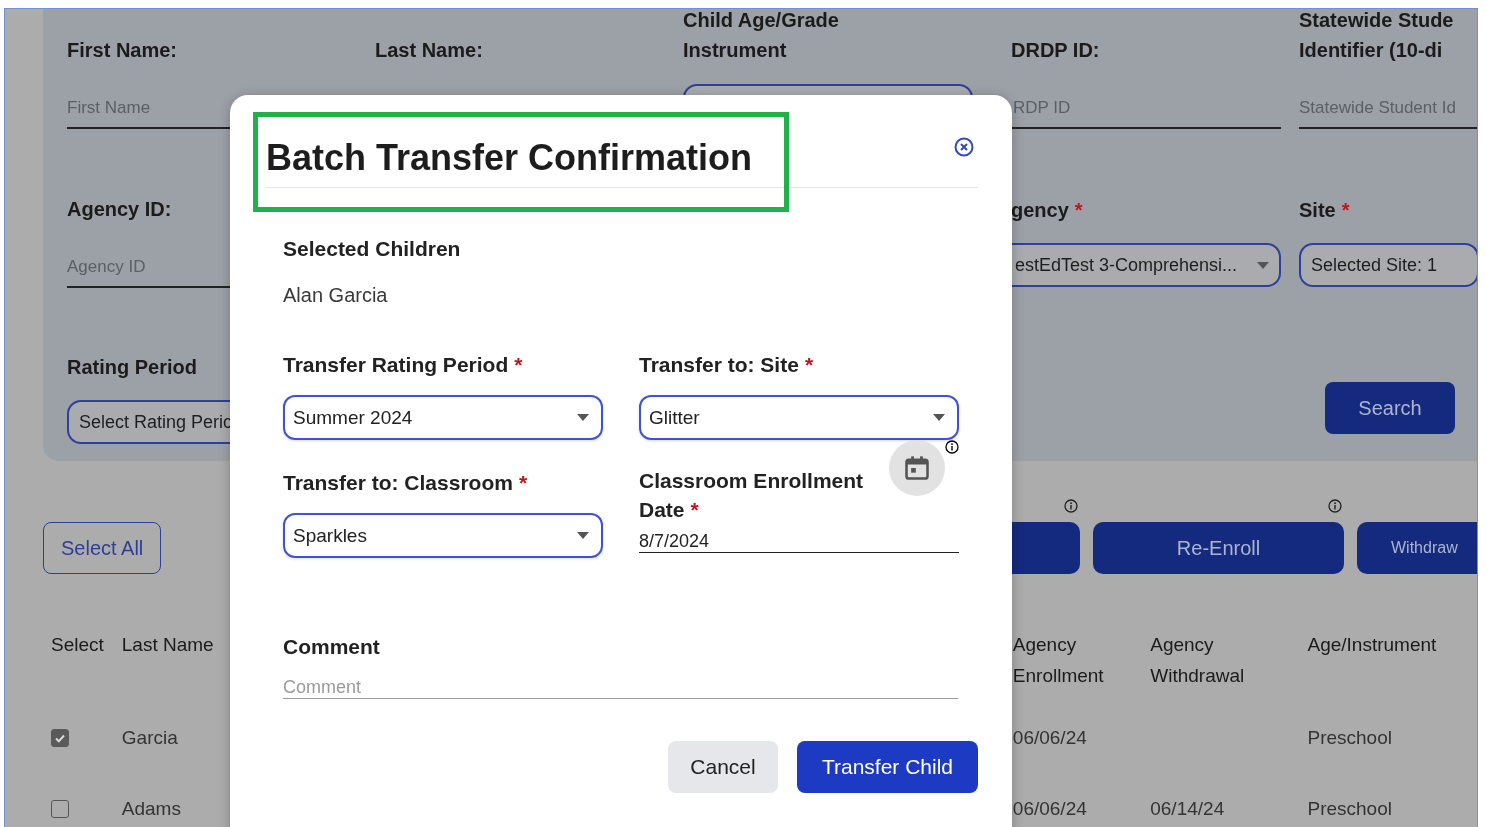  I want to click on table-cell: Adams, so click(151, 808).